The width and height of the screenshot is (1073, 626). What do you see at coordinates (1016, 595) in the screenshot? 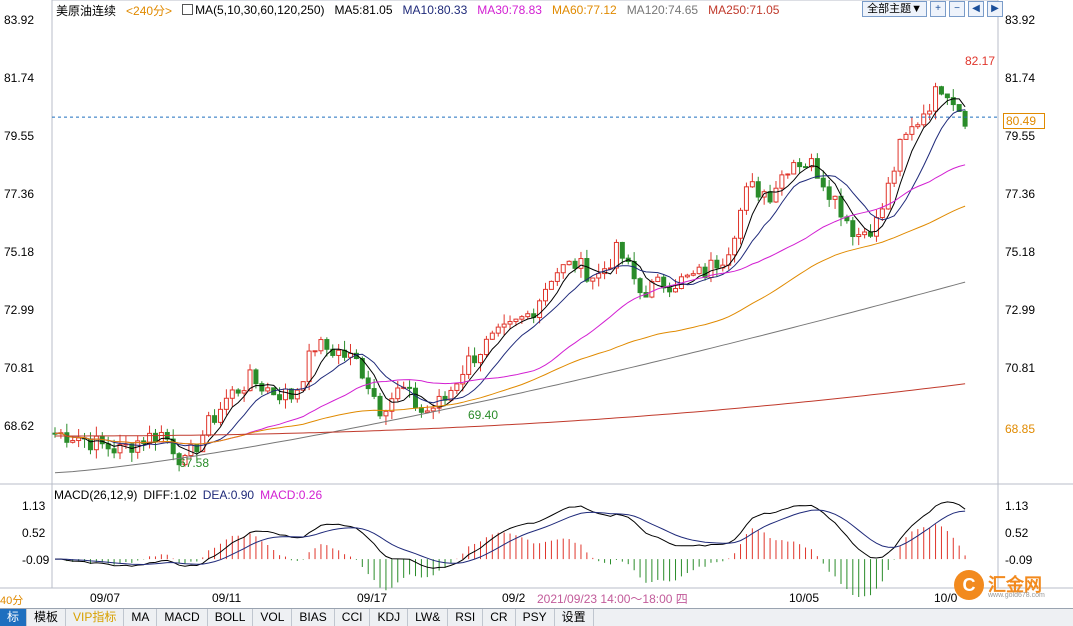
I see `logo-url: www.gold678.com` at bounding box center [1016, 595].